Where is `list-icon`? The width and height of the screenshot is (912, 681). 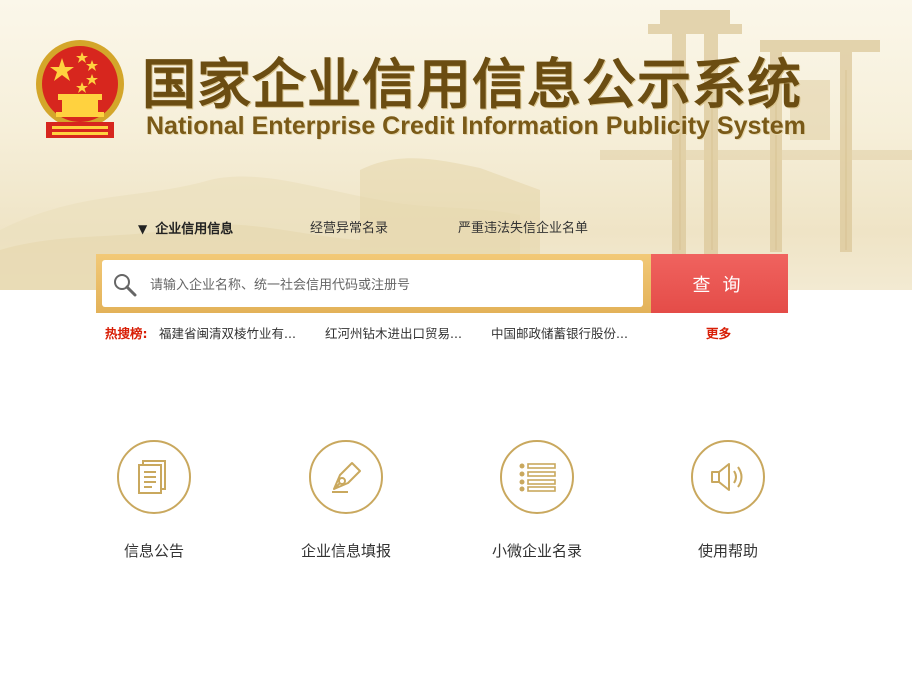
list-icon is located at coordinates (537, 477).